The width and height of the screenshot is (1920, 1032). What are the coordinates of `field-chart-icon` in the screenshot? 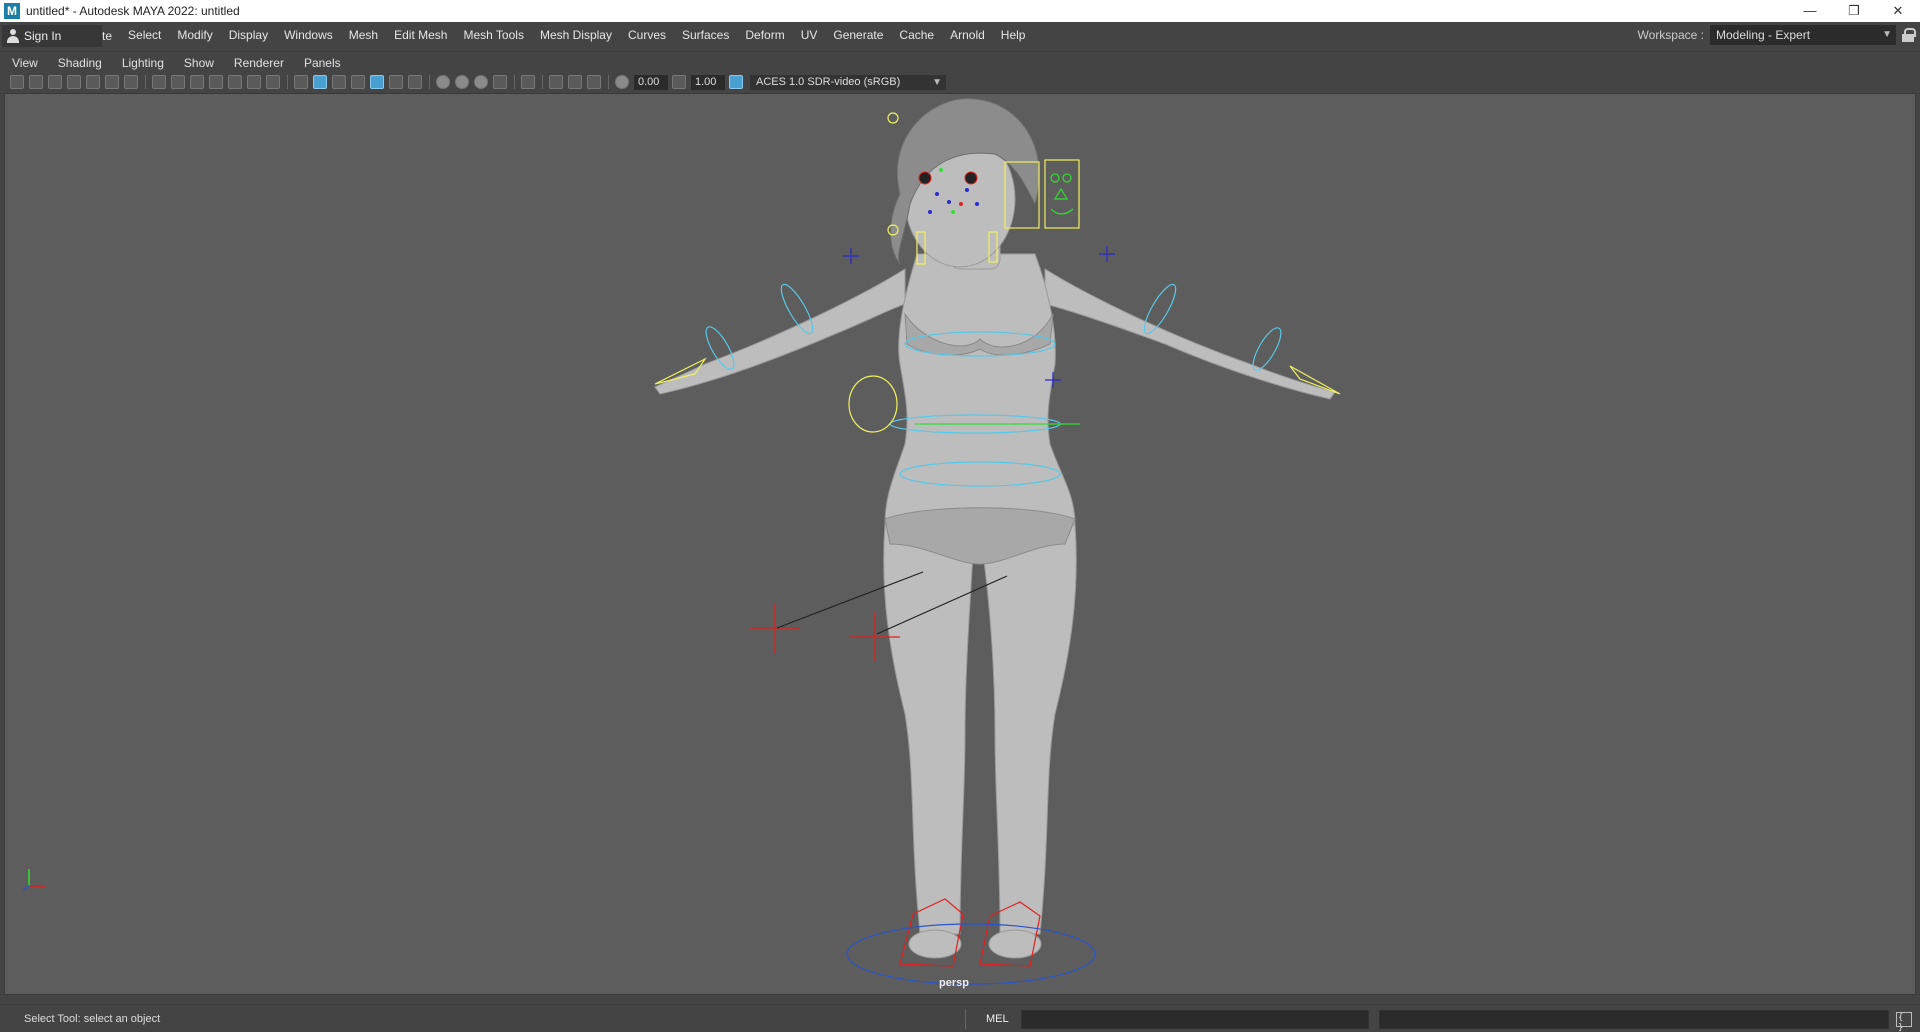 It's located at (235, 82).